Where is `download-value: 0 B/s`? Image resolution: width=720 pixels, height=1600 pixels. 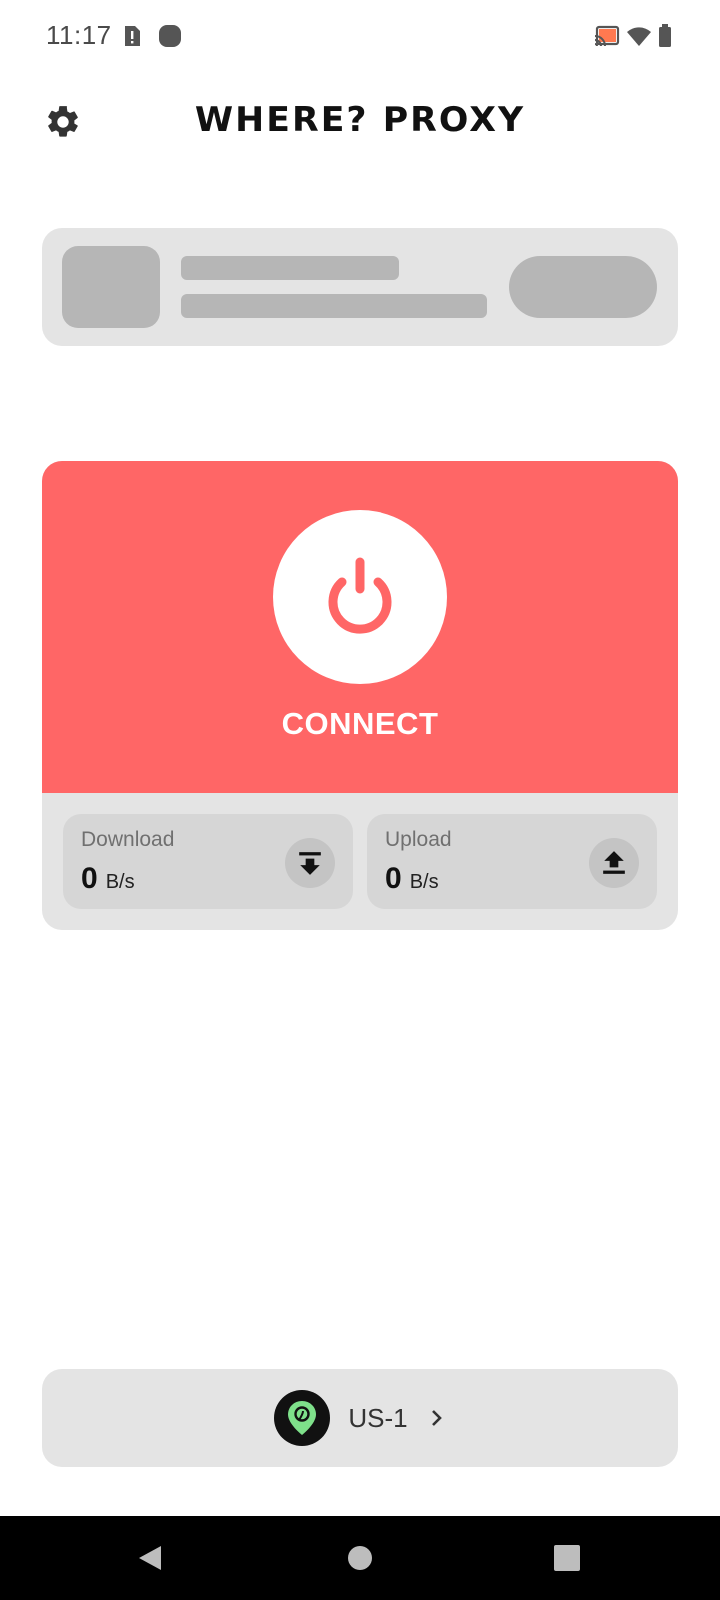 download-value: 0 B/s is located at coordinates (108, 879).